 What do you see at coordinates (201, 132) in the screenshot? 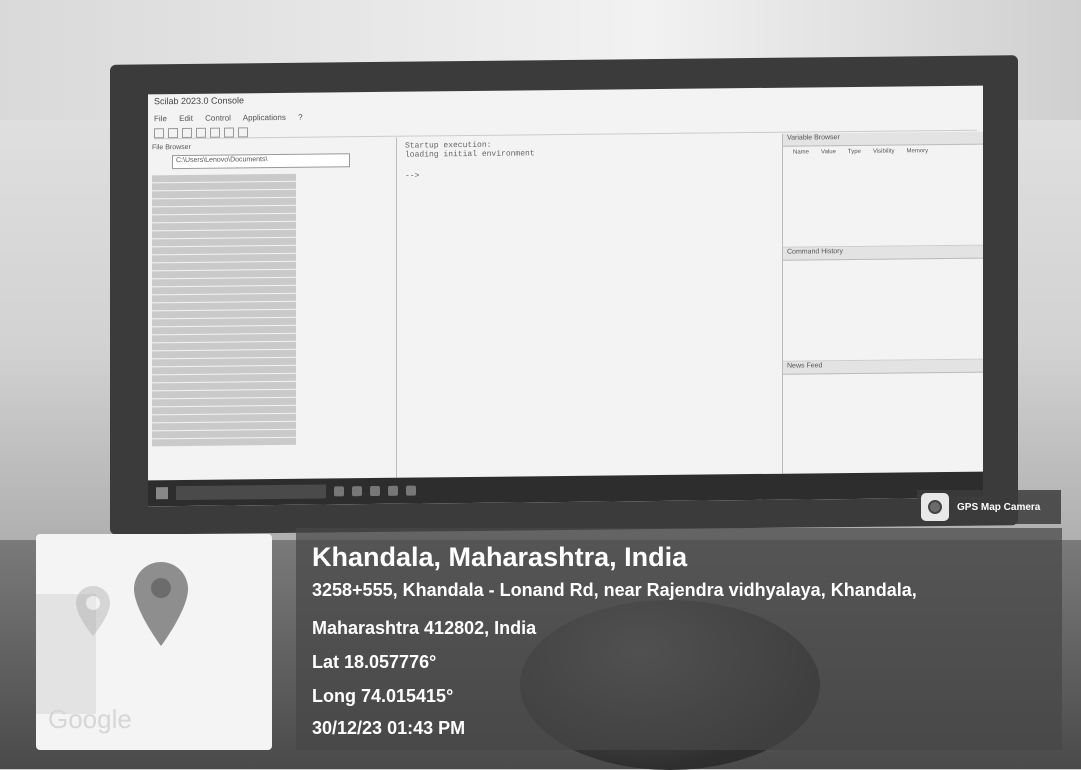
I see `copy-icon` at bounding box center [201, 132].